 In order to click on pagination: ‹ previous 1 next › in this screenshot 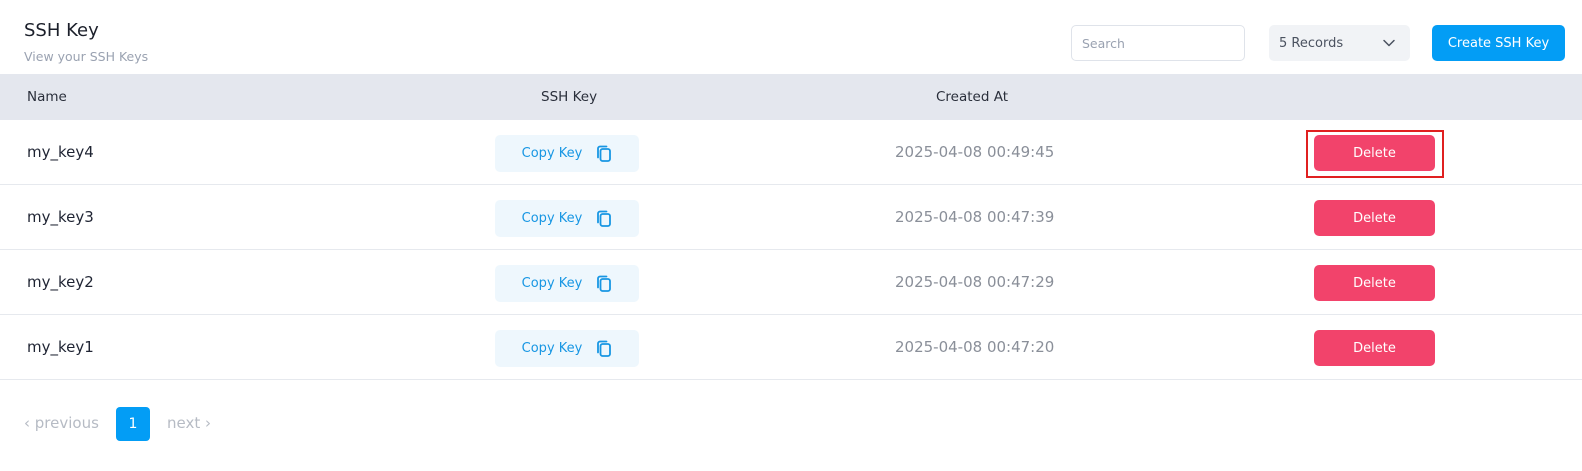, I will do `click(174, 424)`.